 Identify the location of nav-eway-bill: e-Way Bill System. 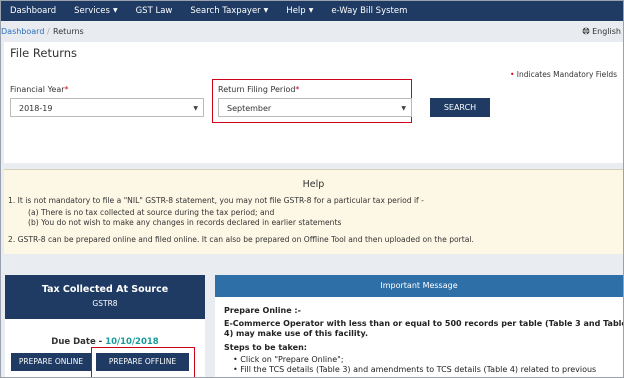
(369, 11).